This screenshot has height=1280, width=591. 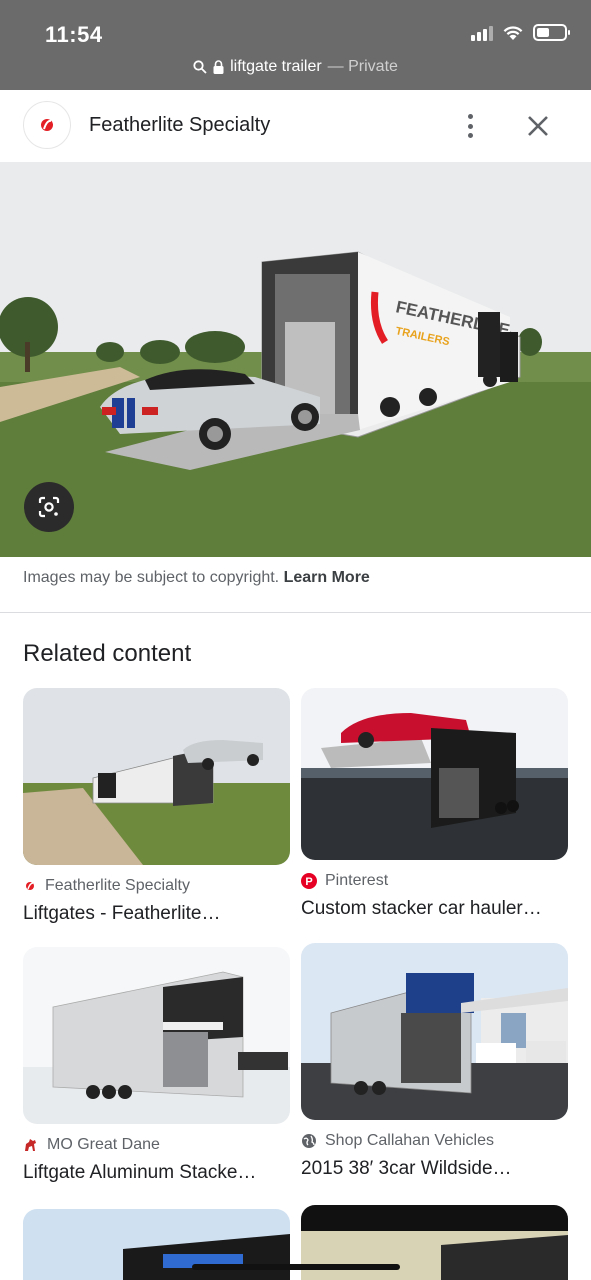 I want to click on card-source: Featherlite Specialty, so click(x=156, y=886).